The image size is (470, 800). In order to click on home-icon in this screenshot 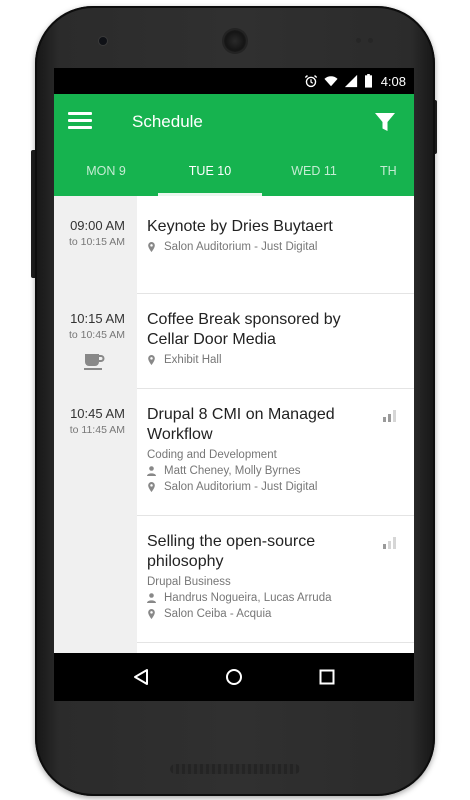, I will do `click(234, 677)`.